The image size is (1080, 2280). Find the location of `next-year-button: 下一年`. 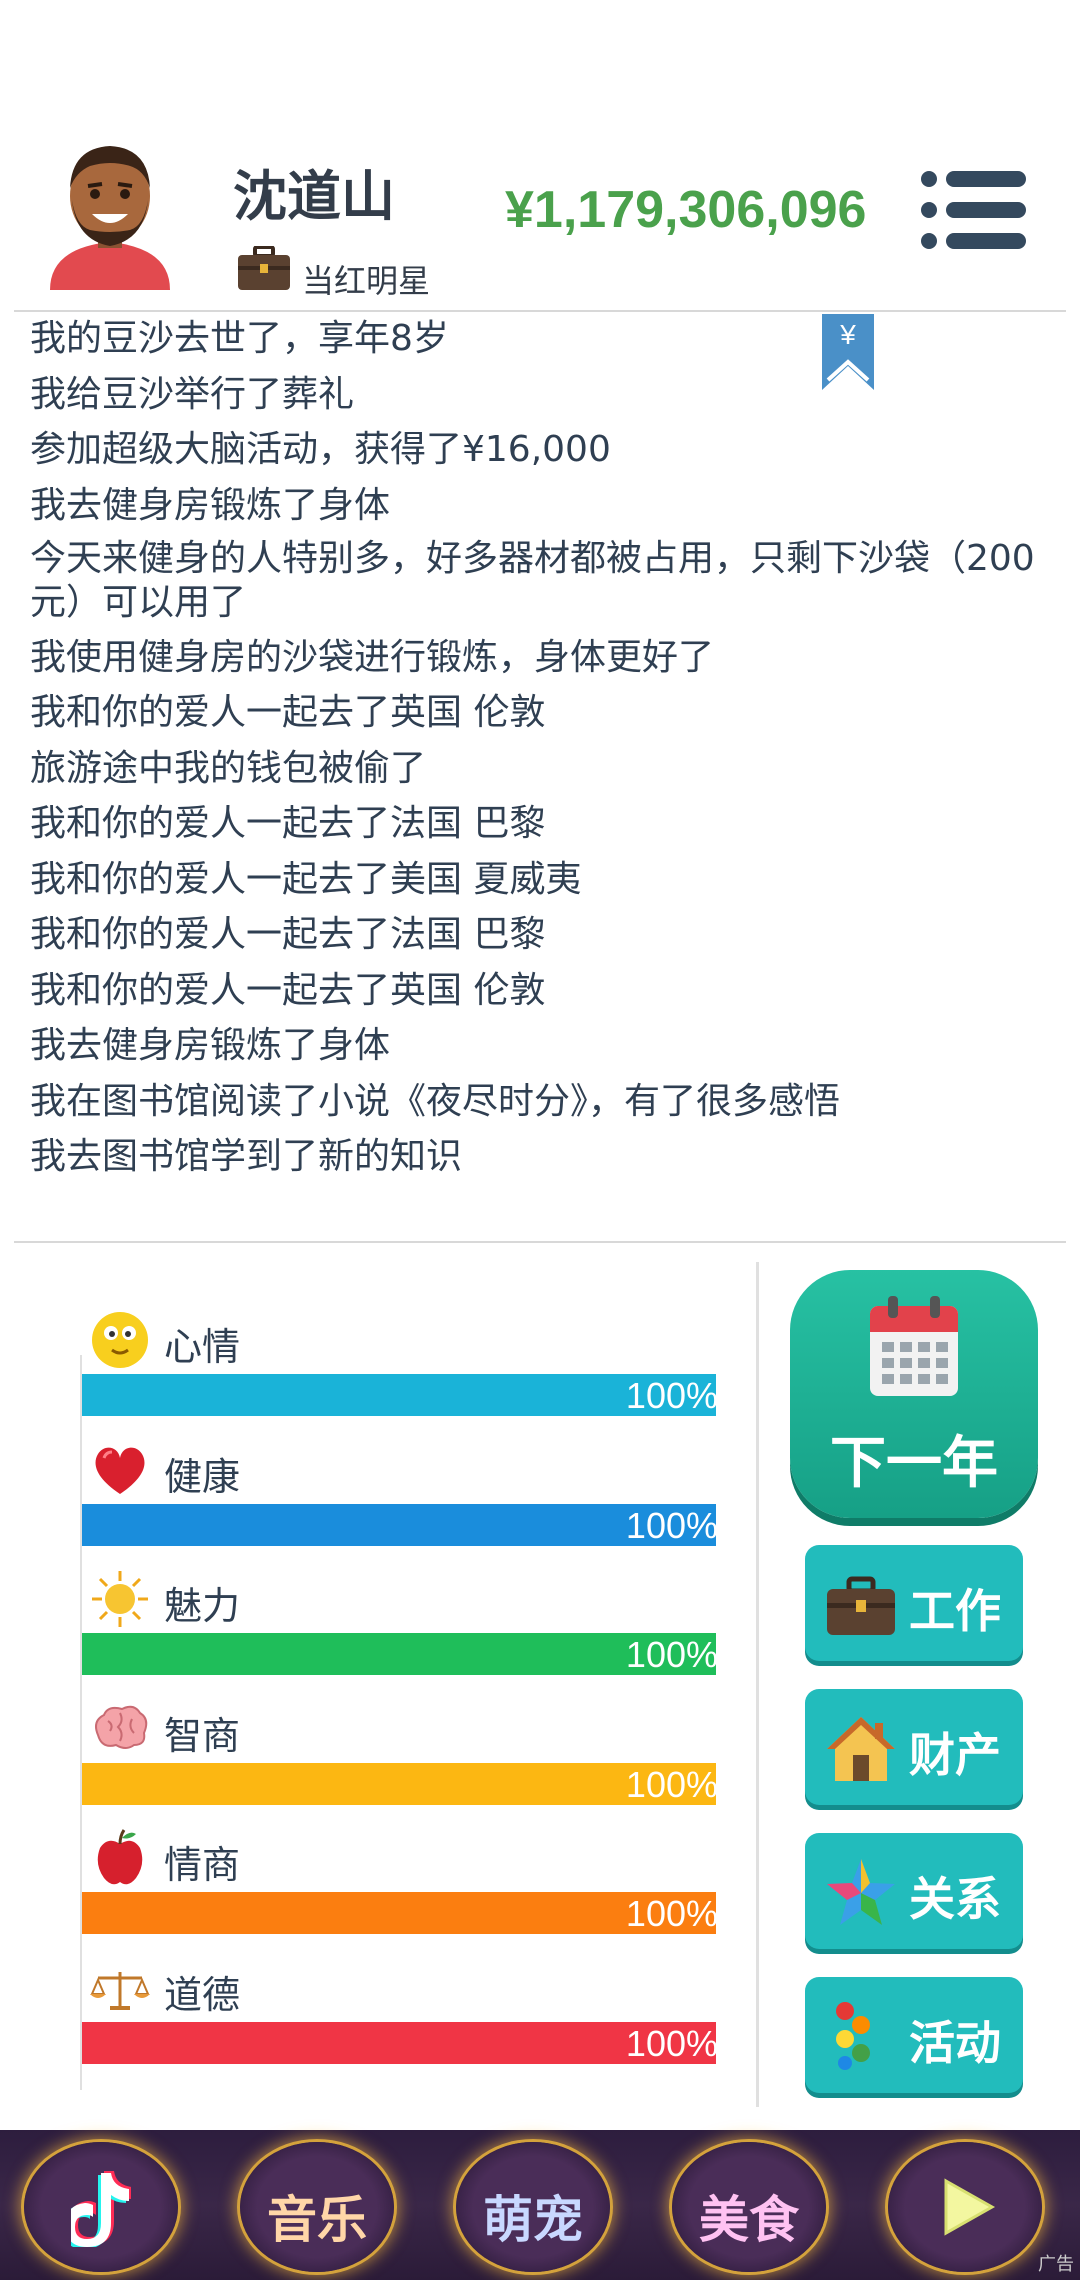

next-year-button: 下一年 is located at coordinates (914, 1394).